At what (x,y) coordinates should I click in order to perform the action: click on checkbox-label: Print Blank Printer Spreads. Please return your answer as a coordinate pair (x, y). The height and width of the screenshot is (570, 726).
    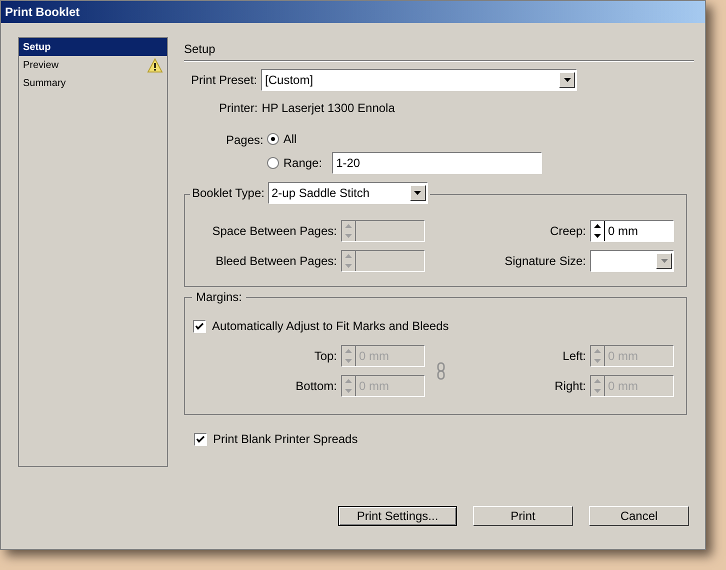
    Looking at the image, I should click on (285, 439).